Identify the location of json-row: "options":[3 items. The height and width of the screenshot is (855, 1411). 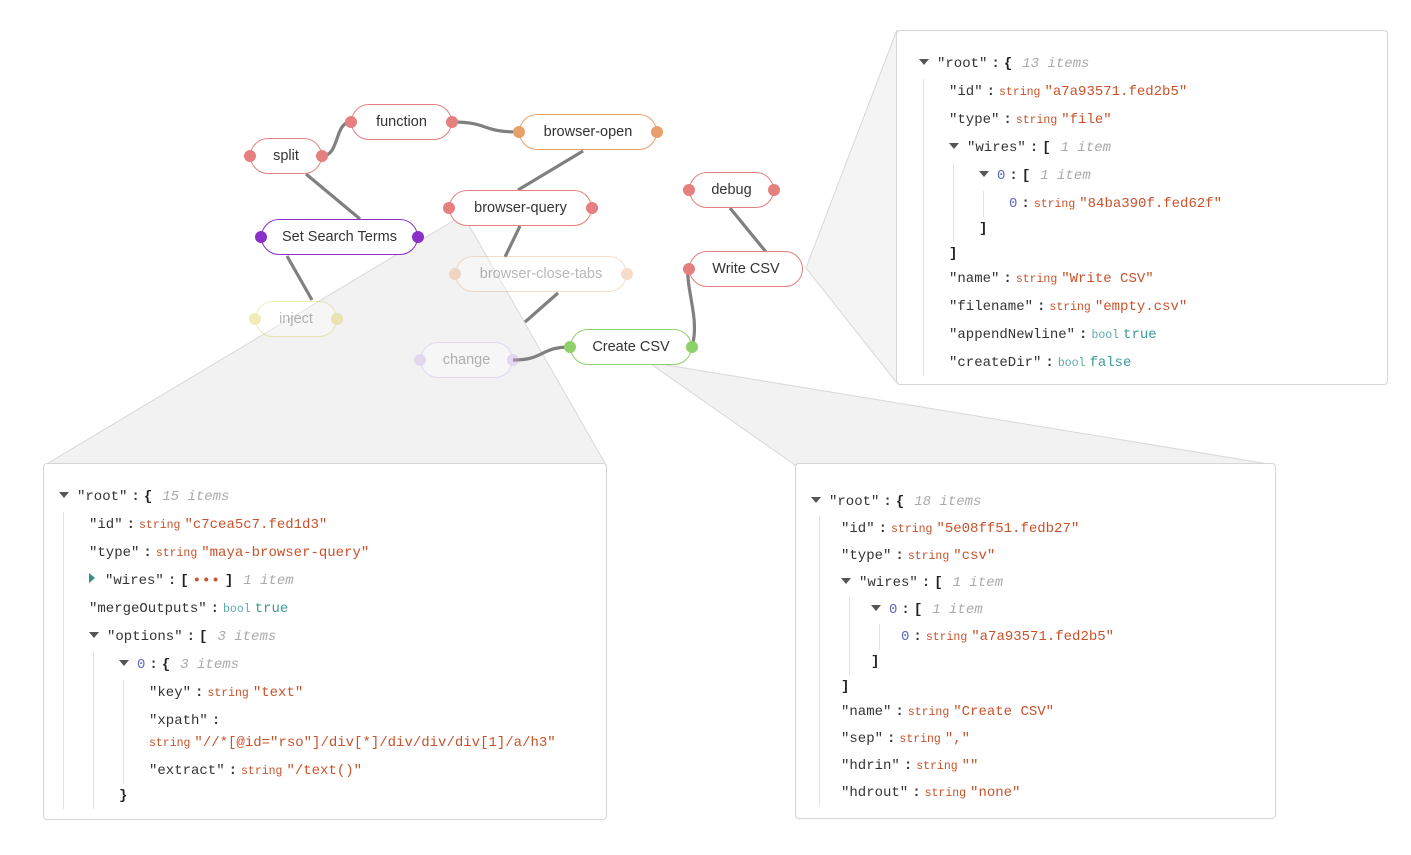
(182, 637).